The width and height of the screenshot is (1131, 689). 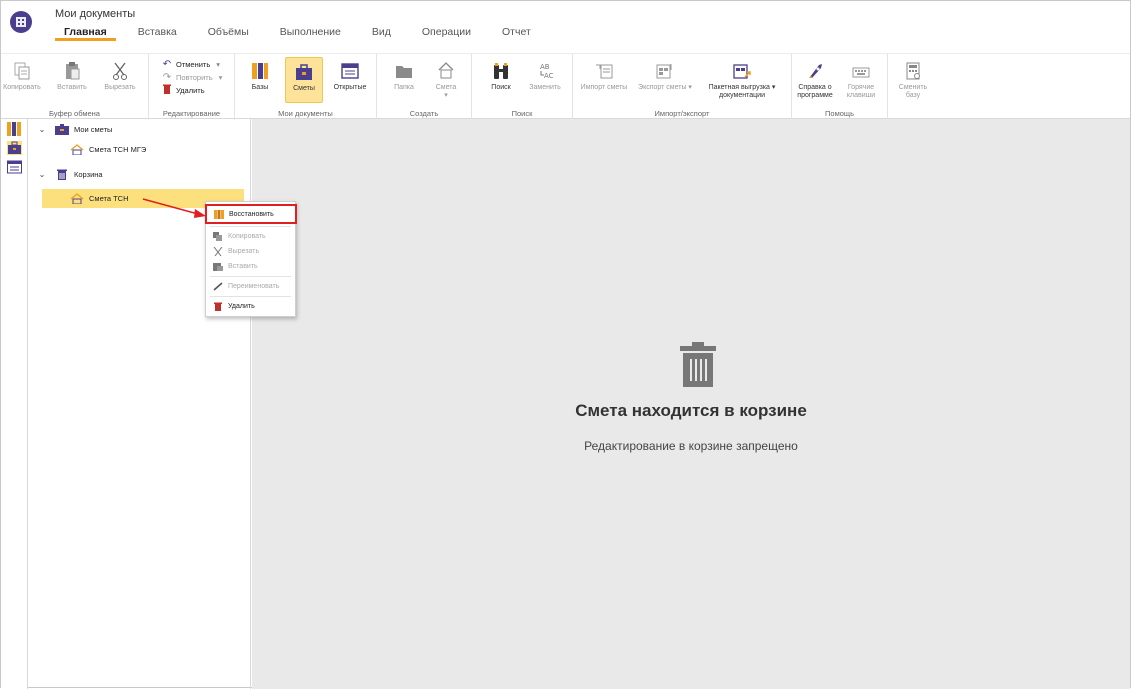 What do you see at coordinates (251, 214) in the screenshot?
I see `menu-item-restore: Восстановить` at bounding box center [251, 214].